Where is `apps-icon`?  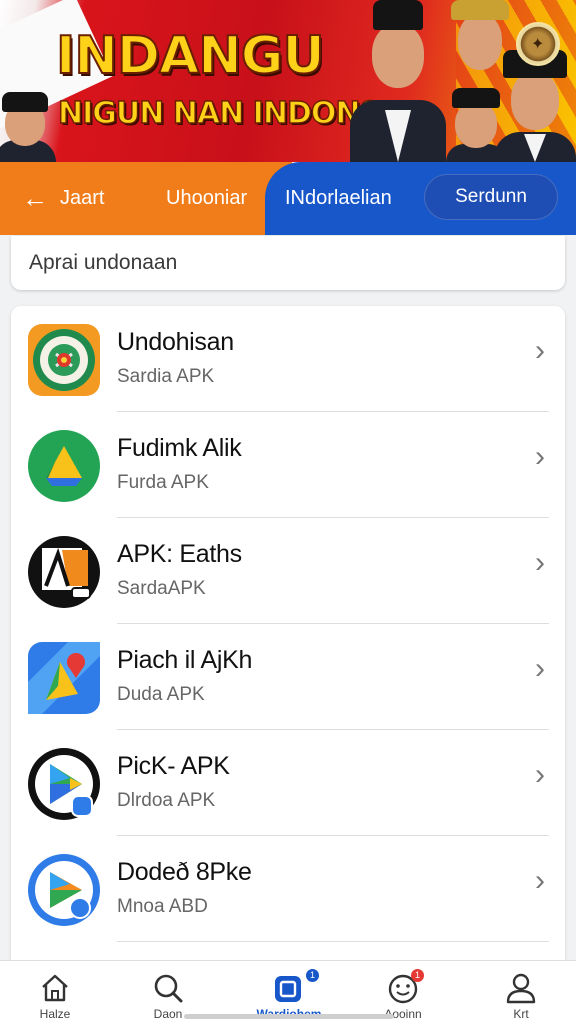 apps-icon is located at coordinates (288, 989).